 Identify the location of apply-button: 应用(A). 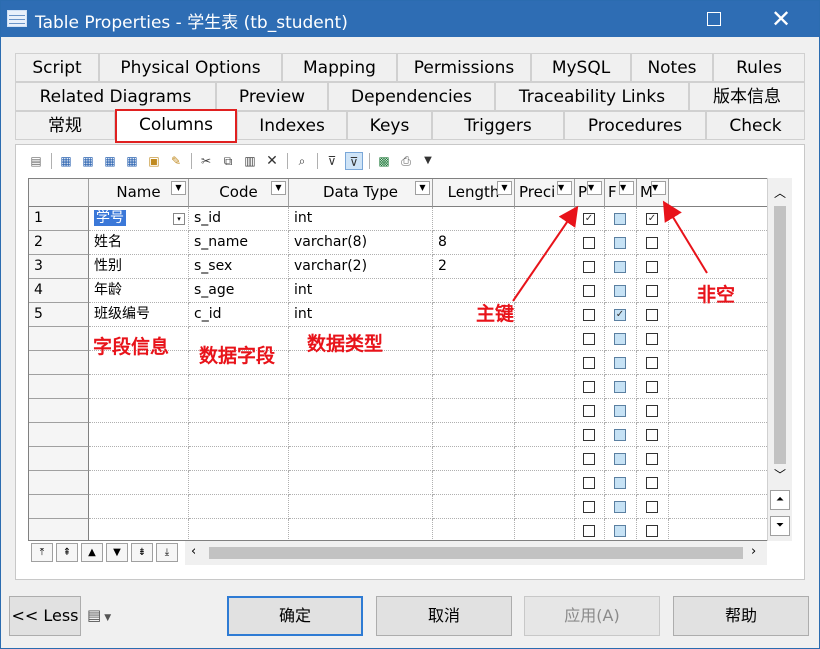
(592, 616).